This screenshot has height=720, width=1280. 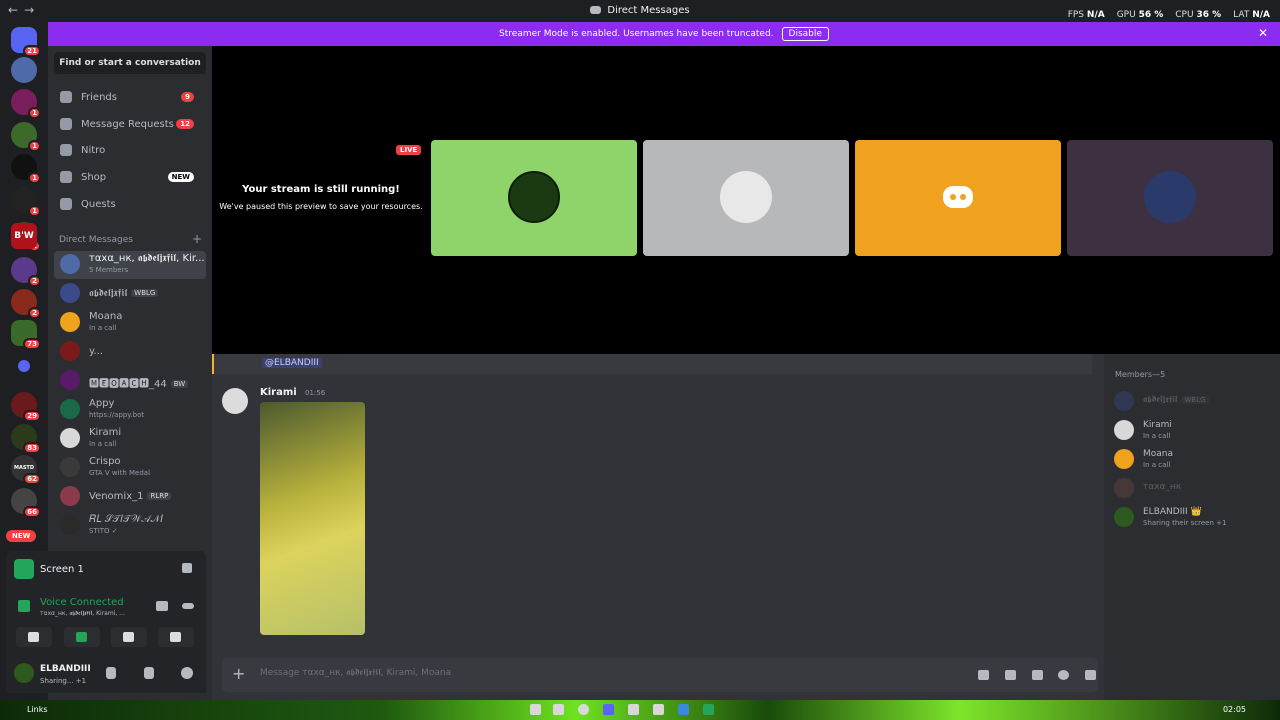 What do you see at coordinates (805, 34) in the screenshot?
I see `disable-button: Disable` at bounding box center [805, 34].